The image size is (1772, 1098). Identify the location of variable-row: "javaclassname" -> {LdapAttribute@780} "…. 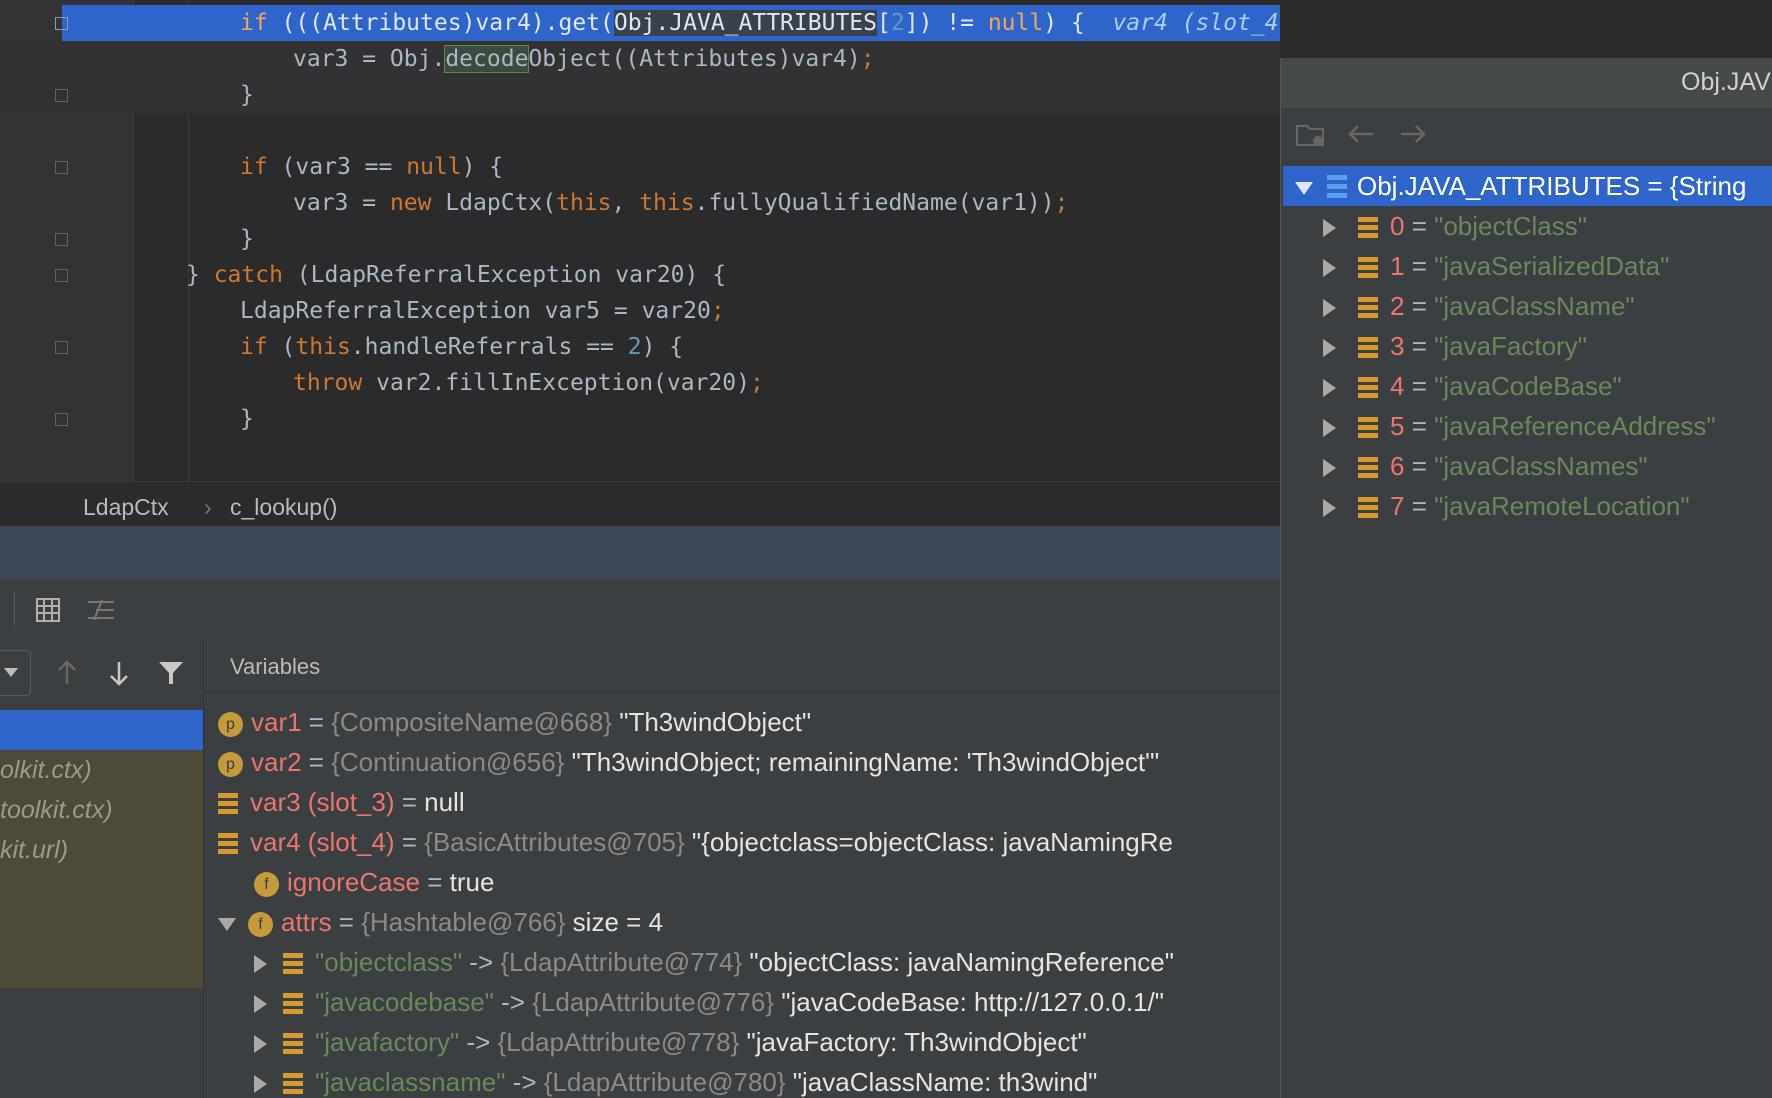
(675, 1080).